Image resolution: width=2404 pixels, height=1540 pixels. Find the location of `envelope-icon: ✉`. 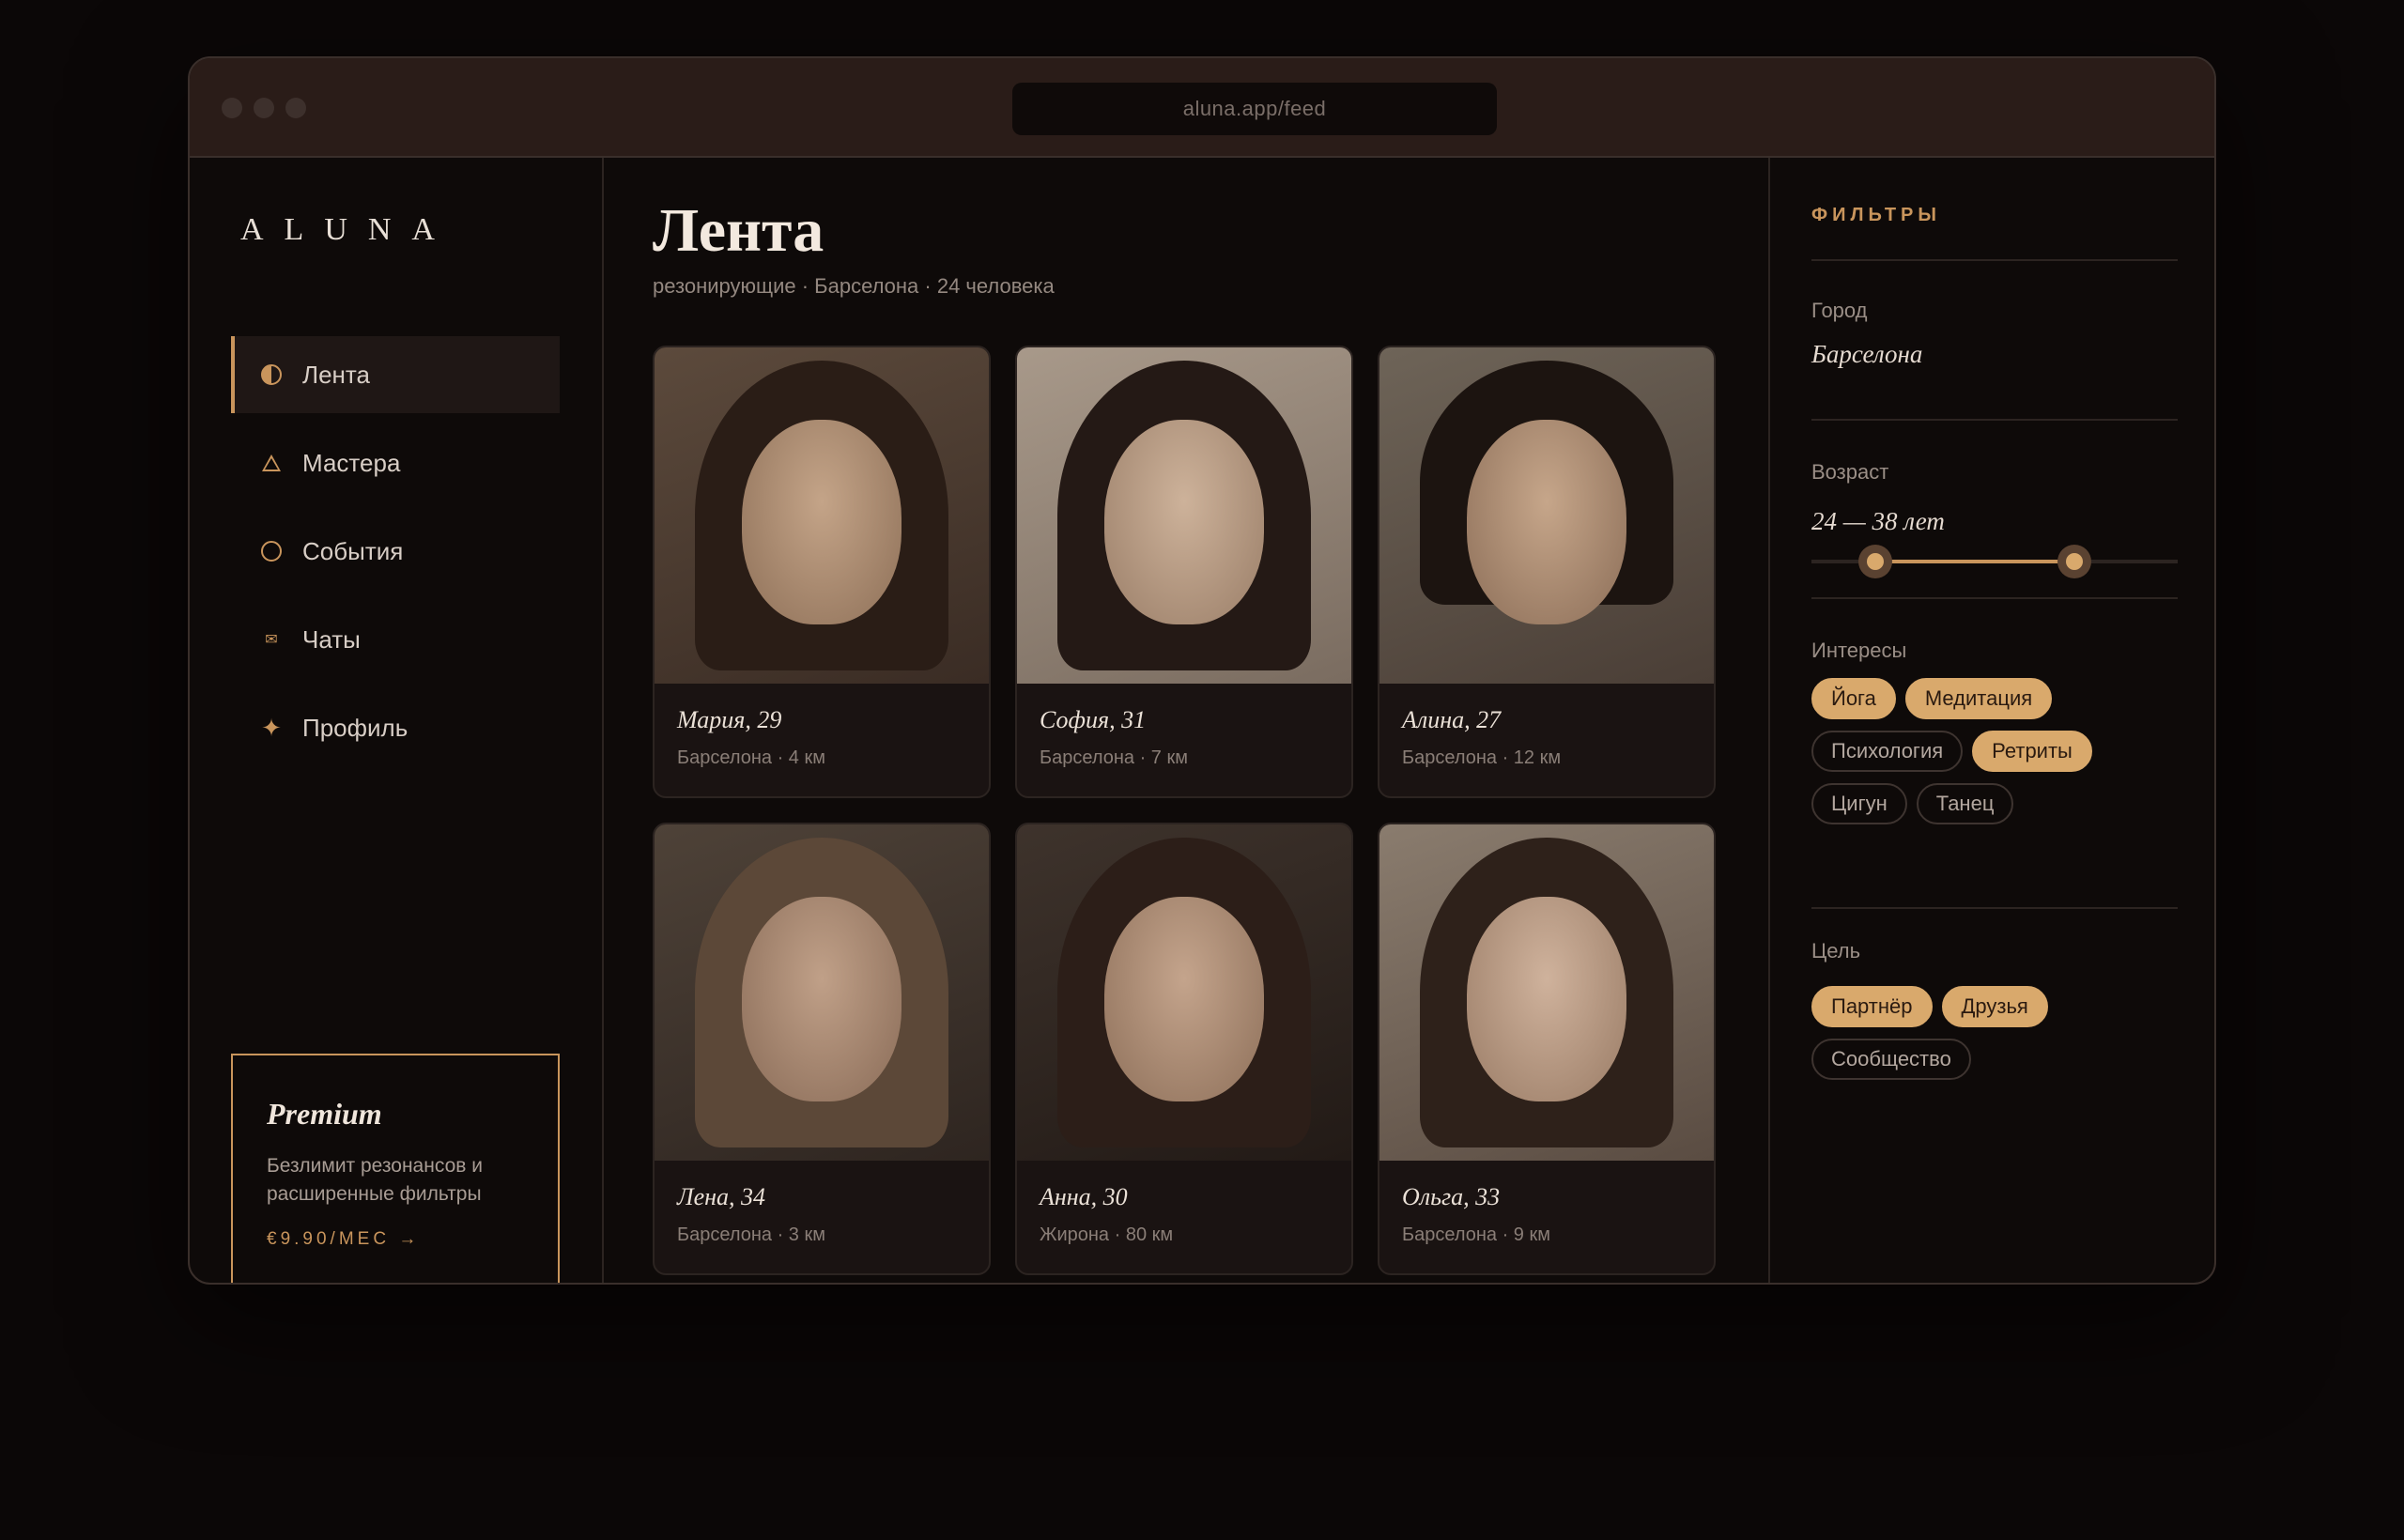

envelope-icon: ✉ is located at coordinates (271, 640).